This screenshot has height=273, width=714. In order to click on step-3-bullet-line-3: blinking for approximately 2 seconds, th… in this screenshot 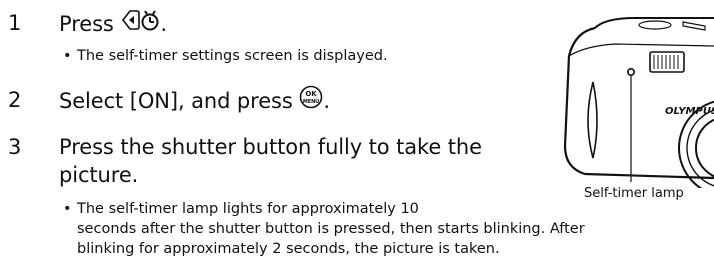, I will do `click(288, 249)`.